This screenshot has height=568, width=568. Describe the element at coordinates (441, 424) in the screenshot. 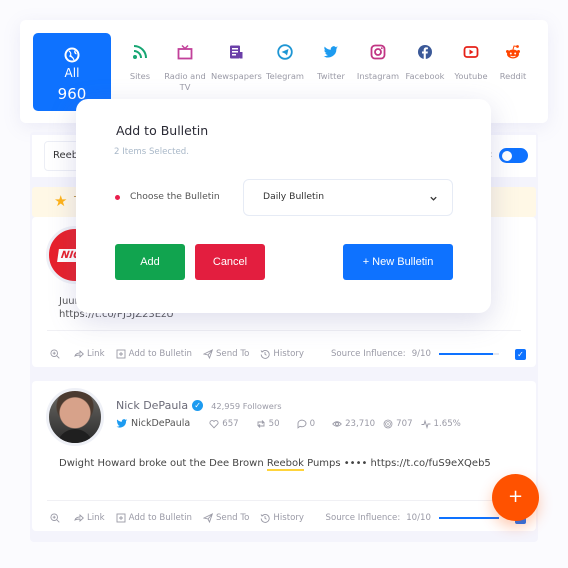

I see `rate-stat: 1.65%` at that location.